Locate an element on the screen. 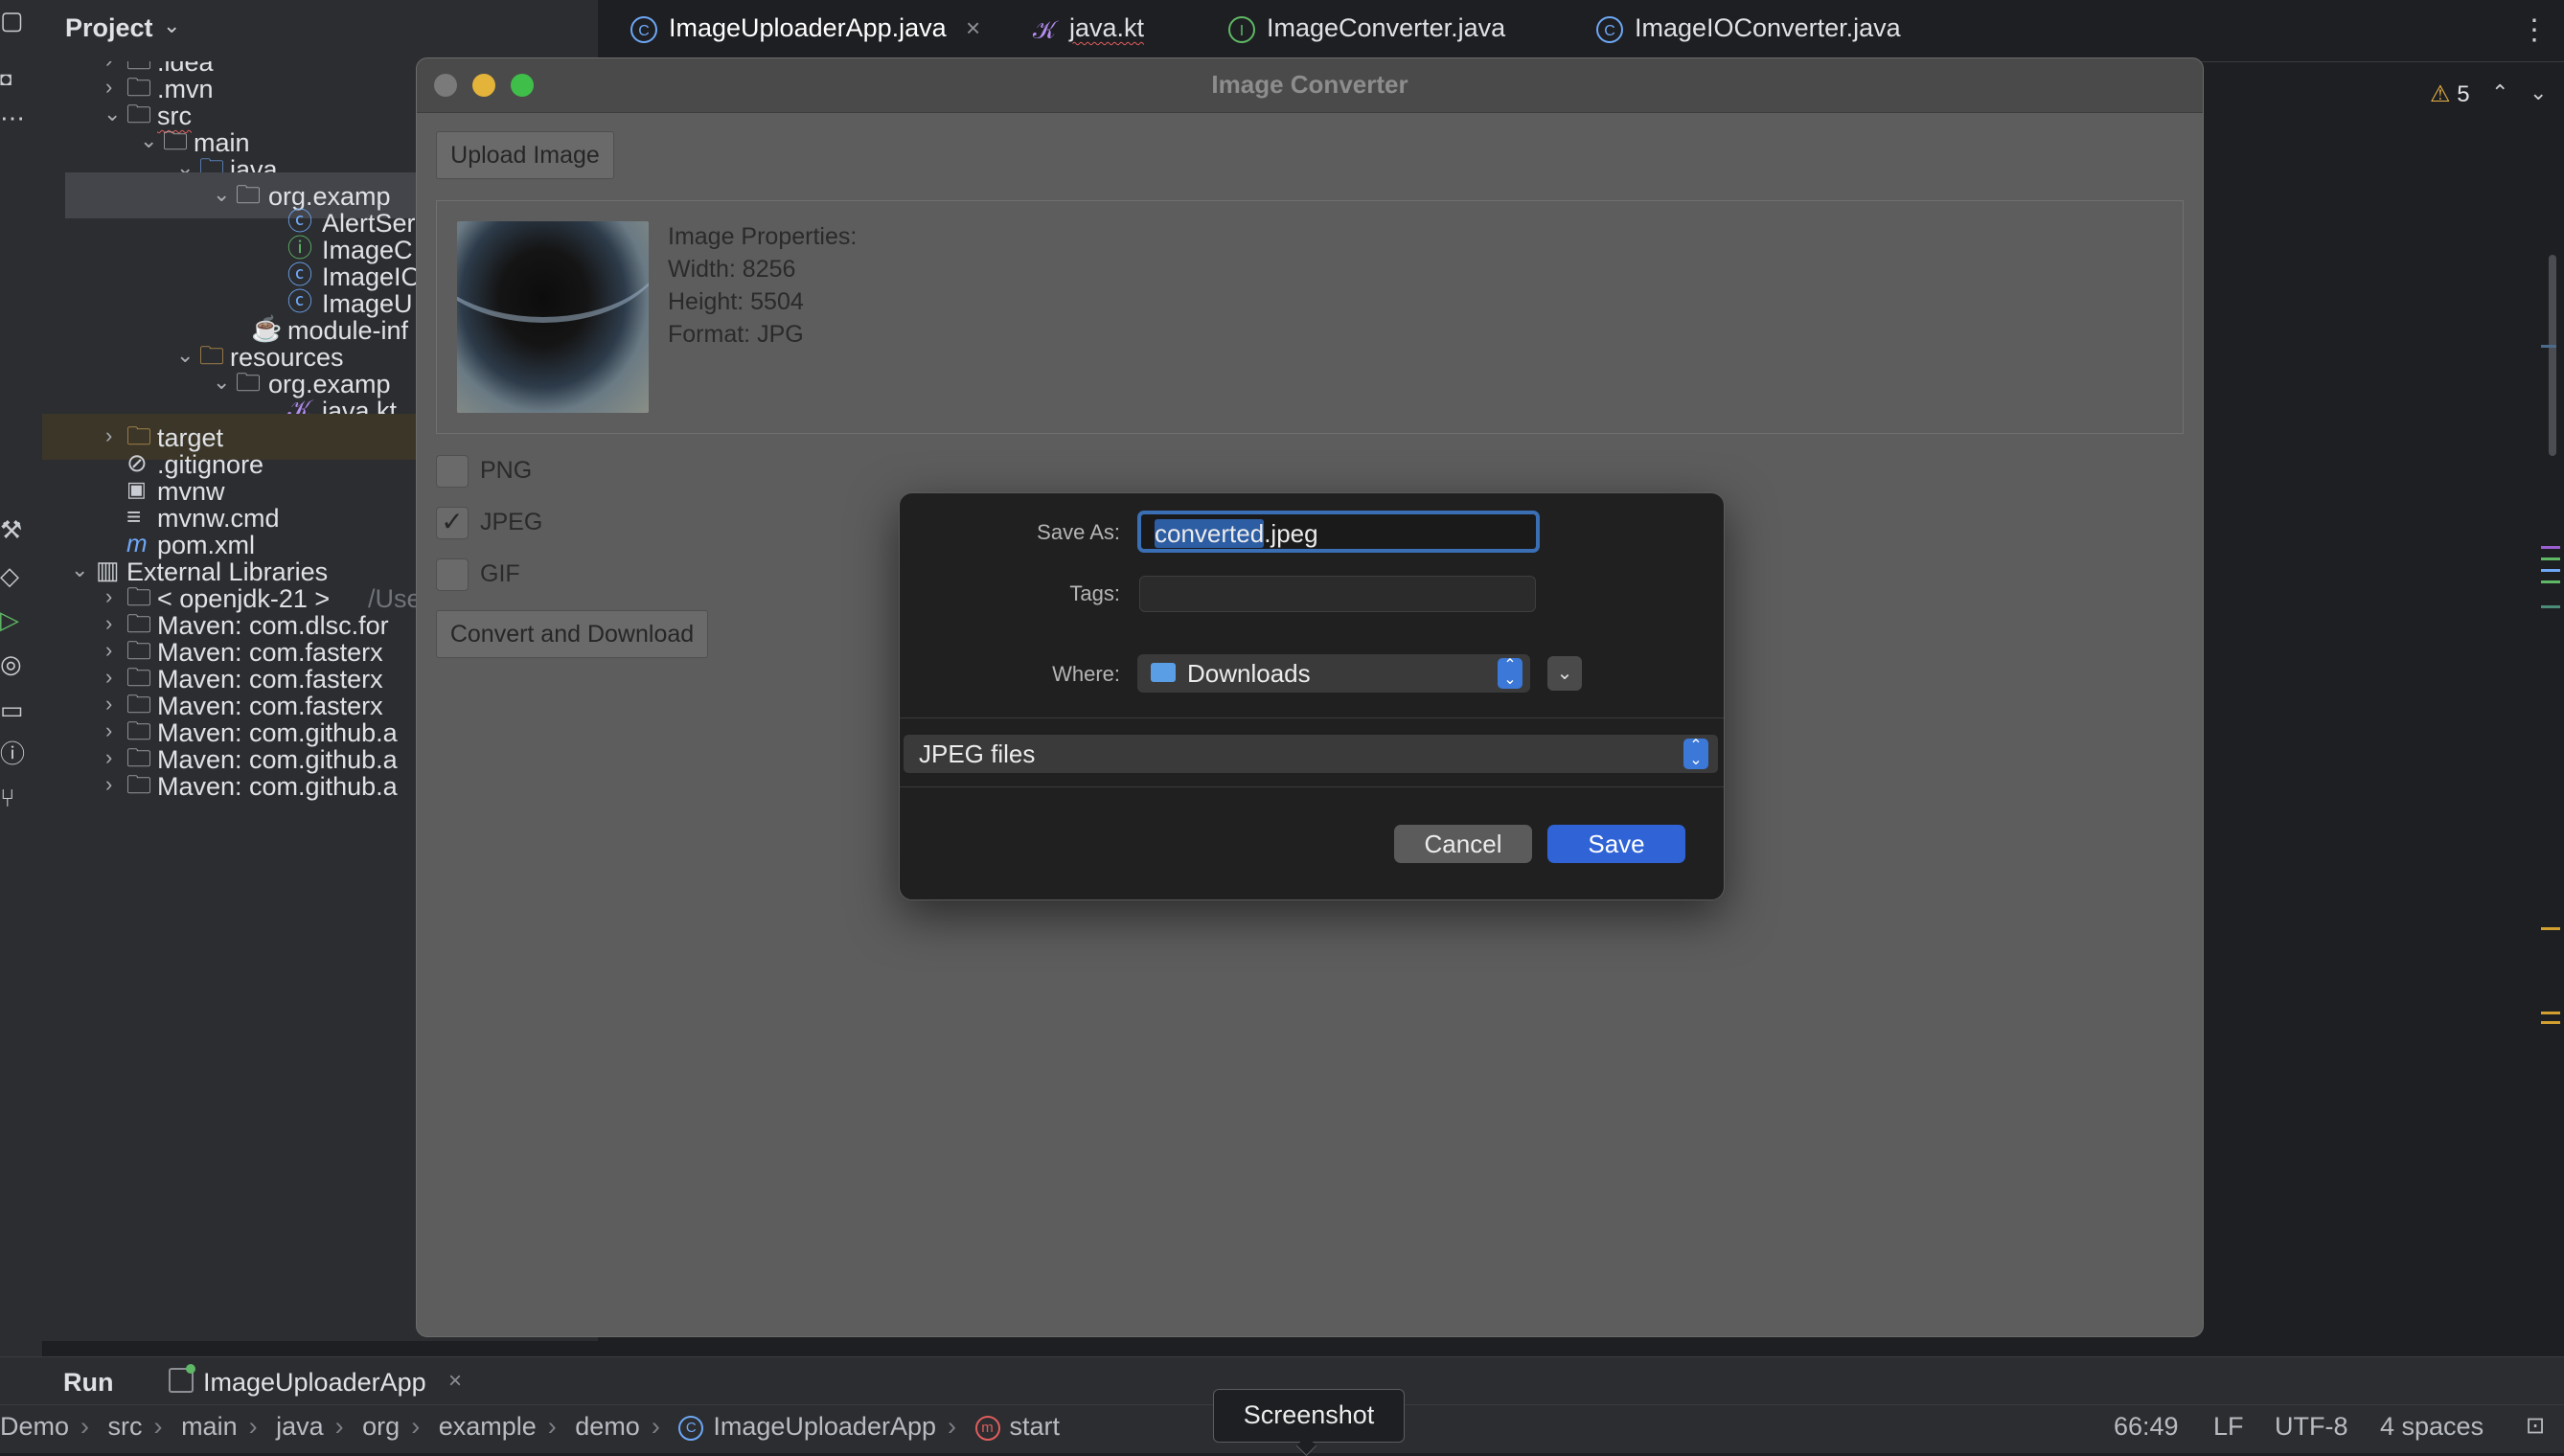 This screenshot has width=2564, height=1456. file-type-select: JPEG files ⌃ ⌄ is located at coordinates (1311, 754).